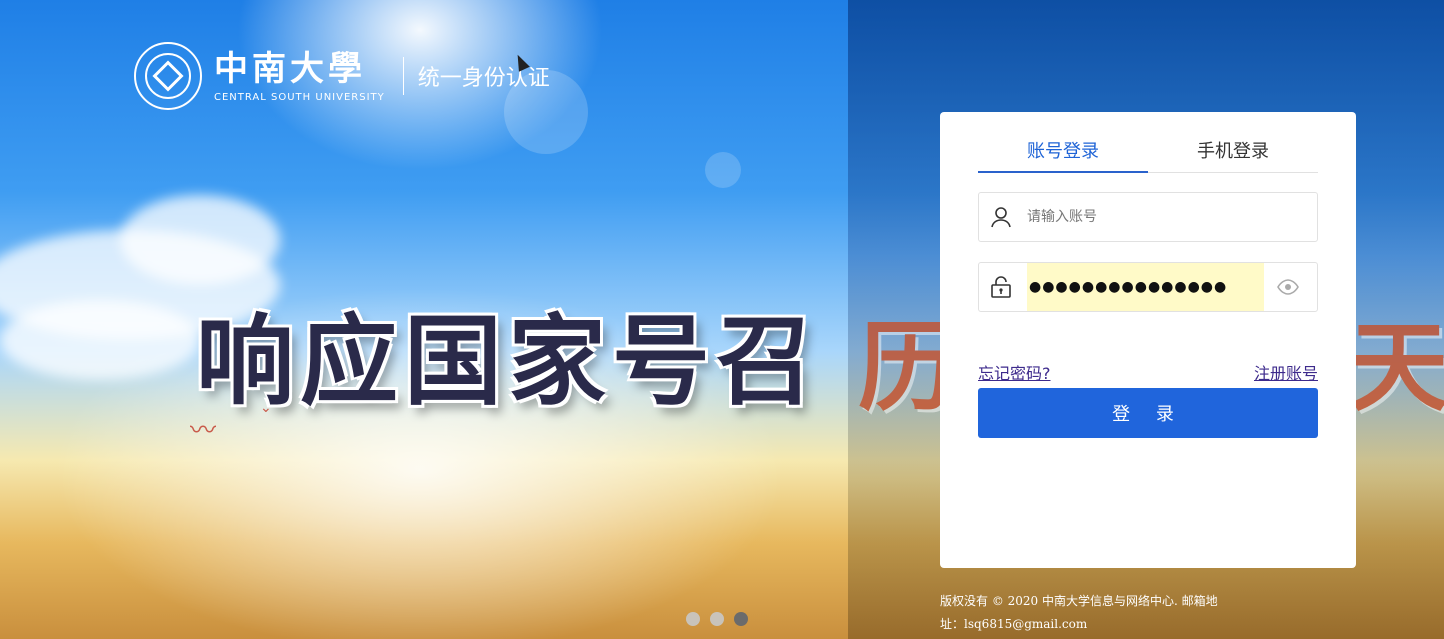 Image resolution: width=1444 pixels, height=639 pixels. What do you see at coordinates (290, 68) in the screenshot?
I see `university-name-cn: 中南大學` at bounding box center [290, 68].